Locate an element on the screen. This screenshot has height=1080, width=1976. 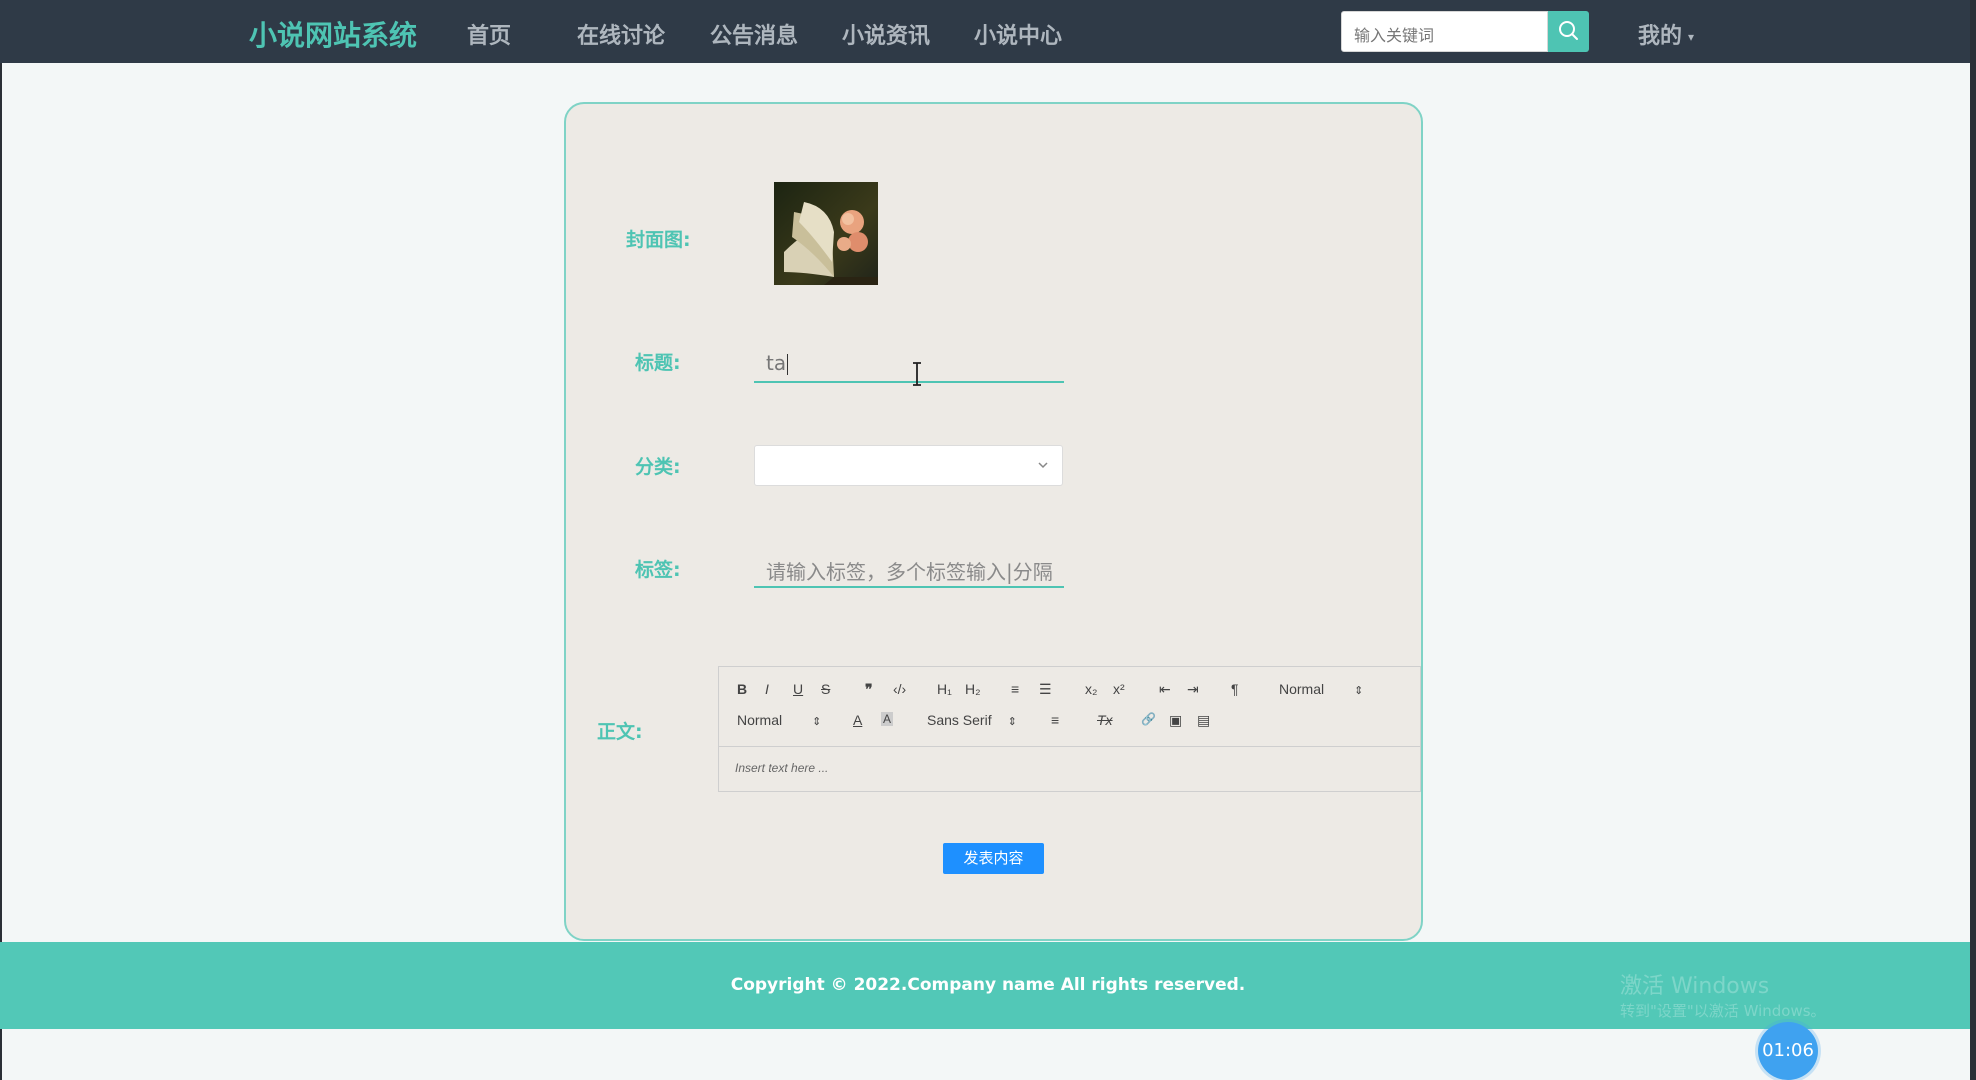
editor-toolbar-row-2: Normal ⇕ A A Sans Serif ⇕ ≡ Tx 🔗 ▣ ▤ is located at coordinates (1069, 727).